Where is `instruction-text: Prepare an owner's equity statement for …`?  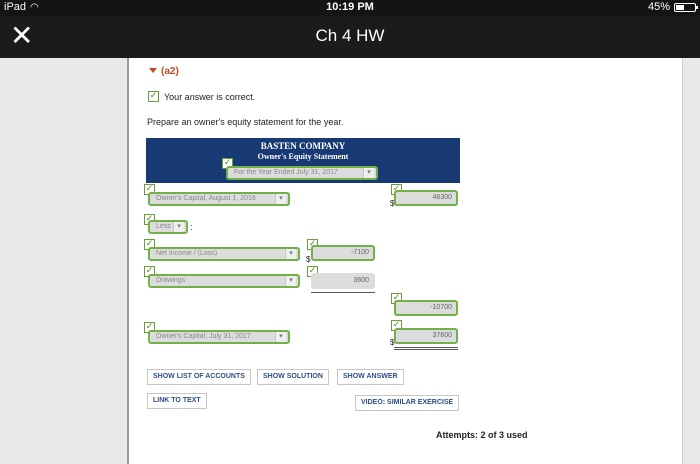
instruction-text: Prepare an owner's equity statement for … is located at coordinates (245, 122).